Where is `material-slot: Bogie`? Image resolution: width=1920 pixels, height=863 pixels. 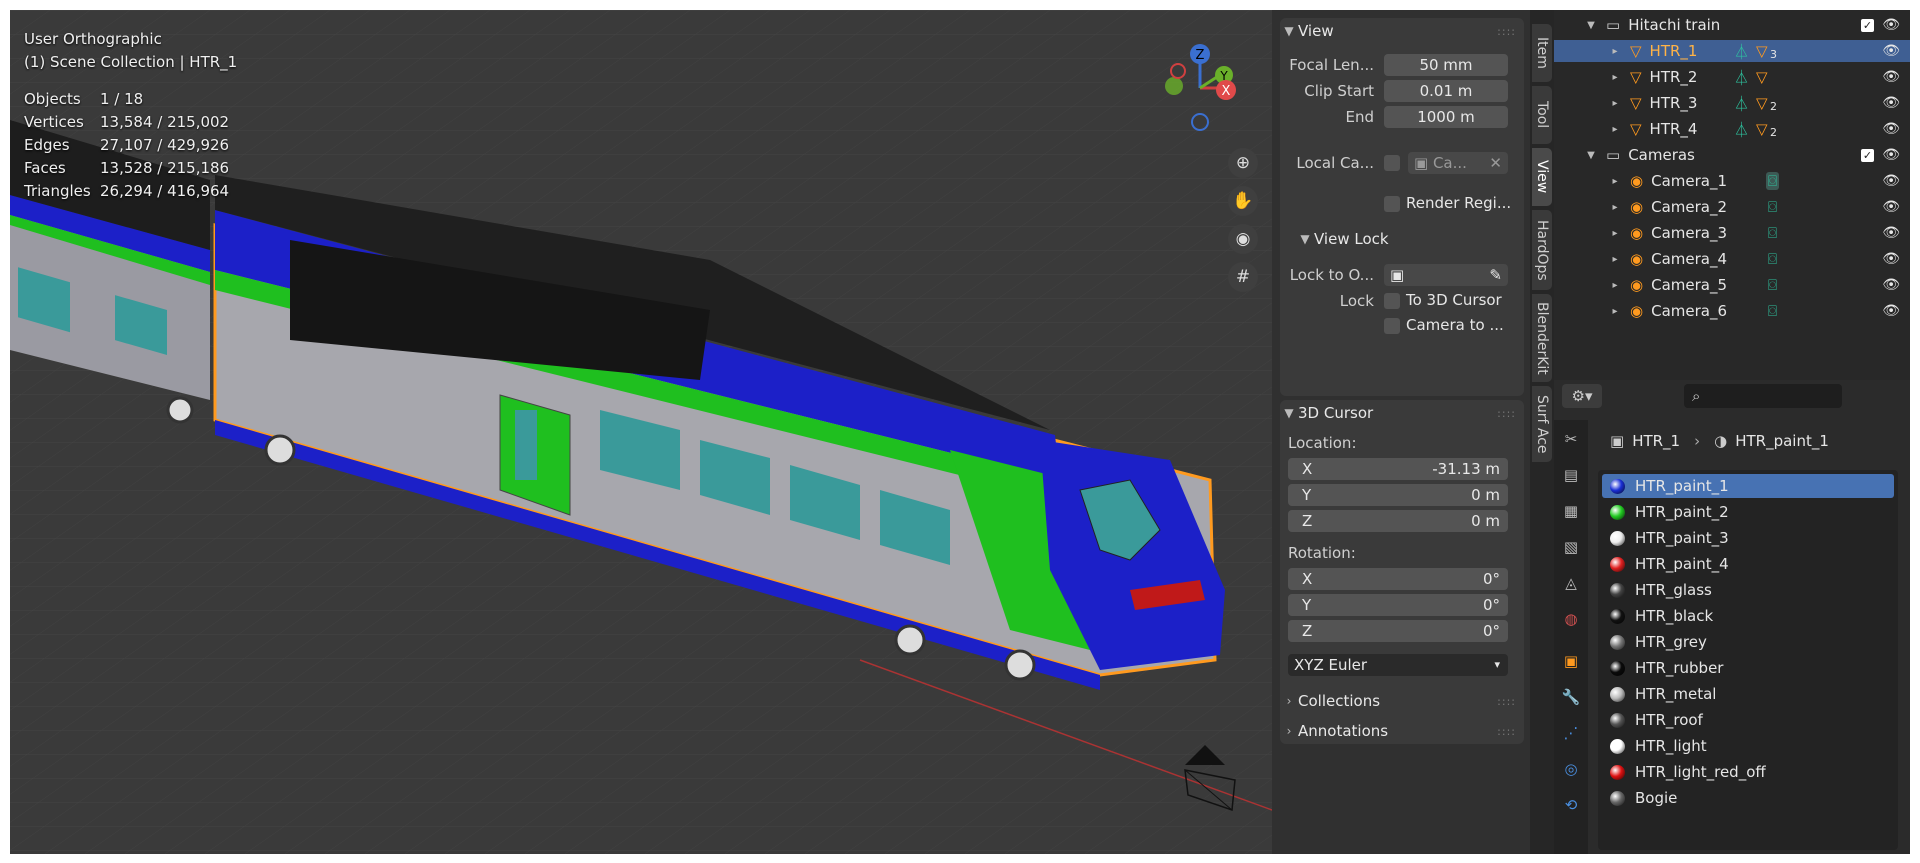 material-slot: Bogie is located at coordinates (1748, 798).